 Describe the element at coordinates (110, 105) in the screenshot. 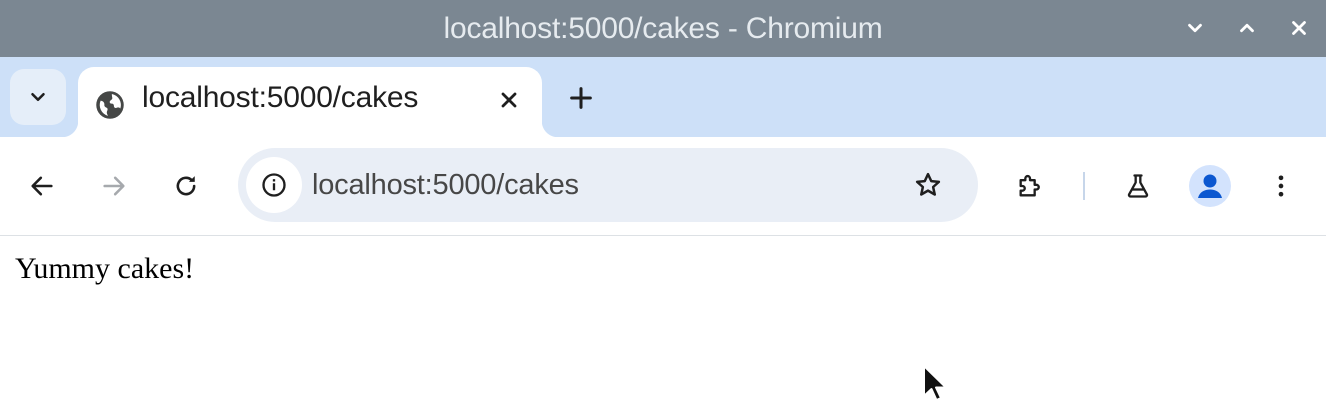

I see `globe-icon` at that location.